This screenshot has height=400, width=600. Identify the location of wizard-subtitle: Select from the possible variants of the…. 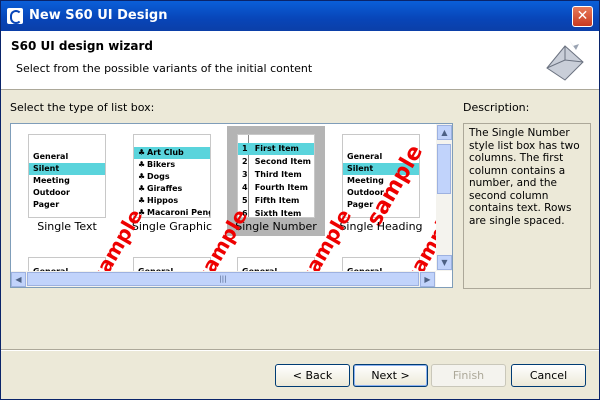
(164, 68).